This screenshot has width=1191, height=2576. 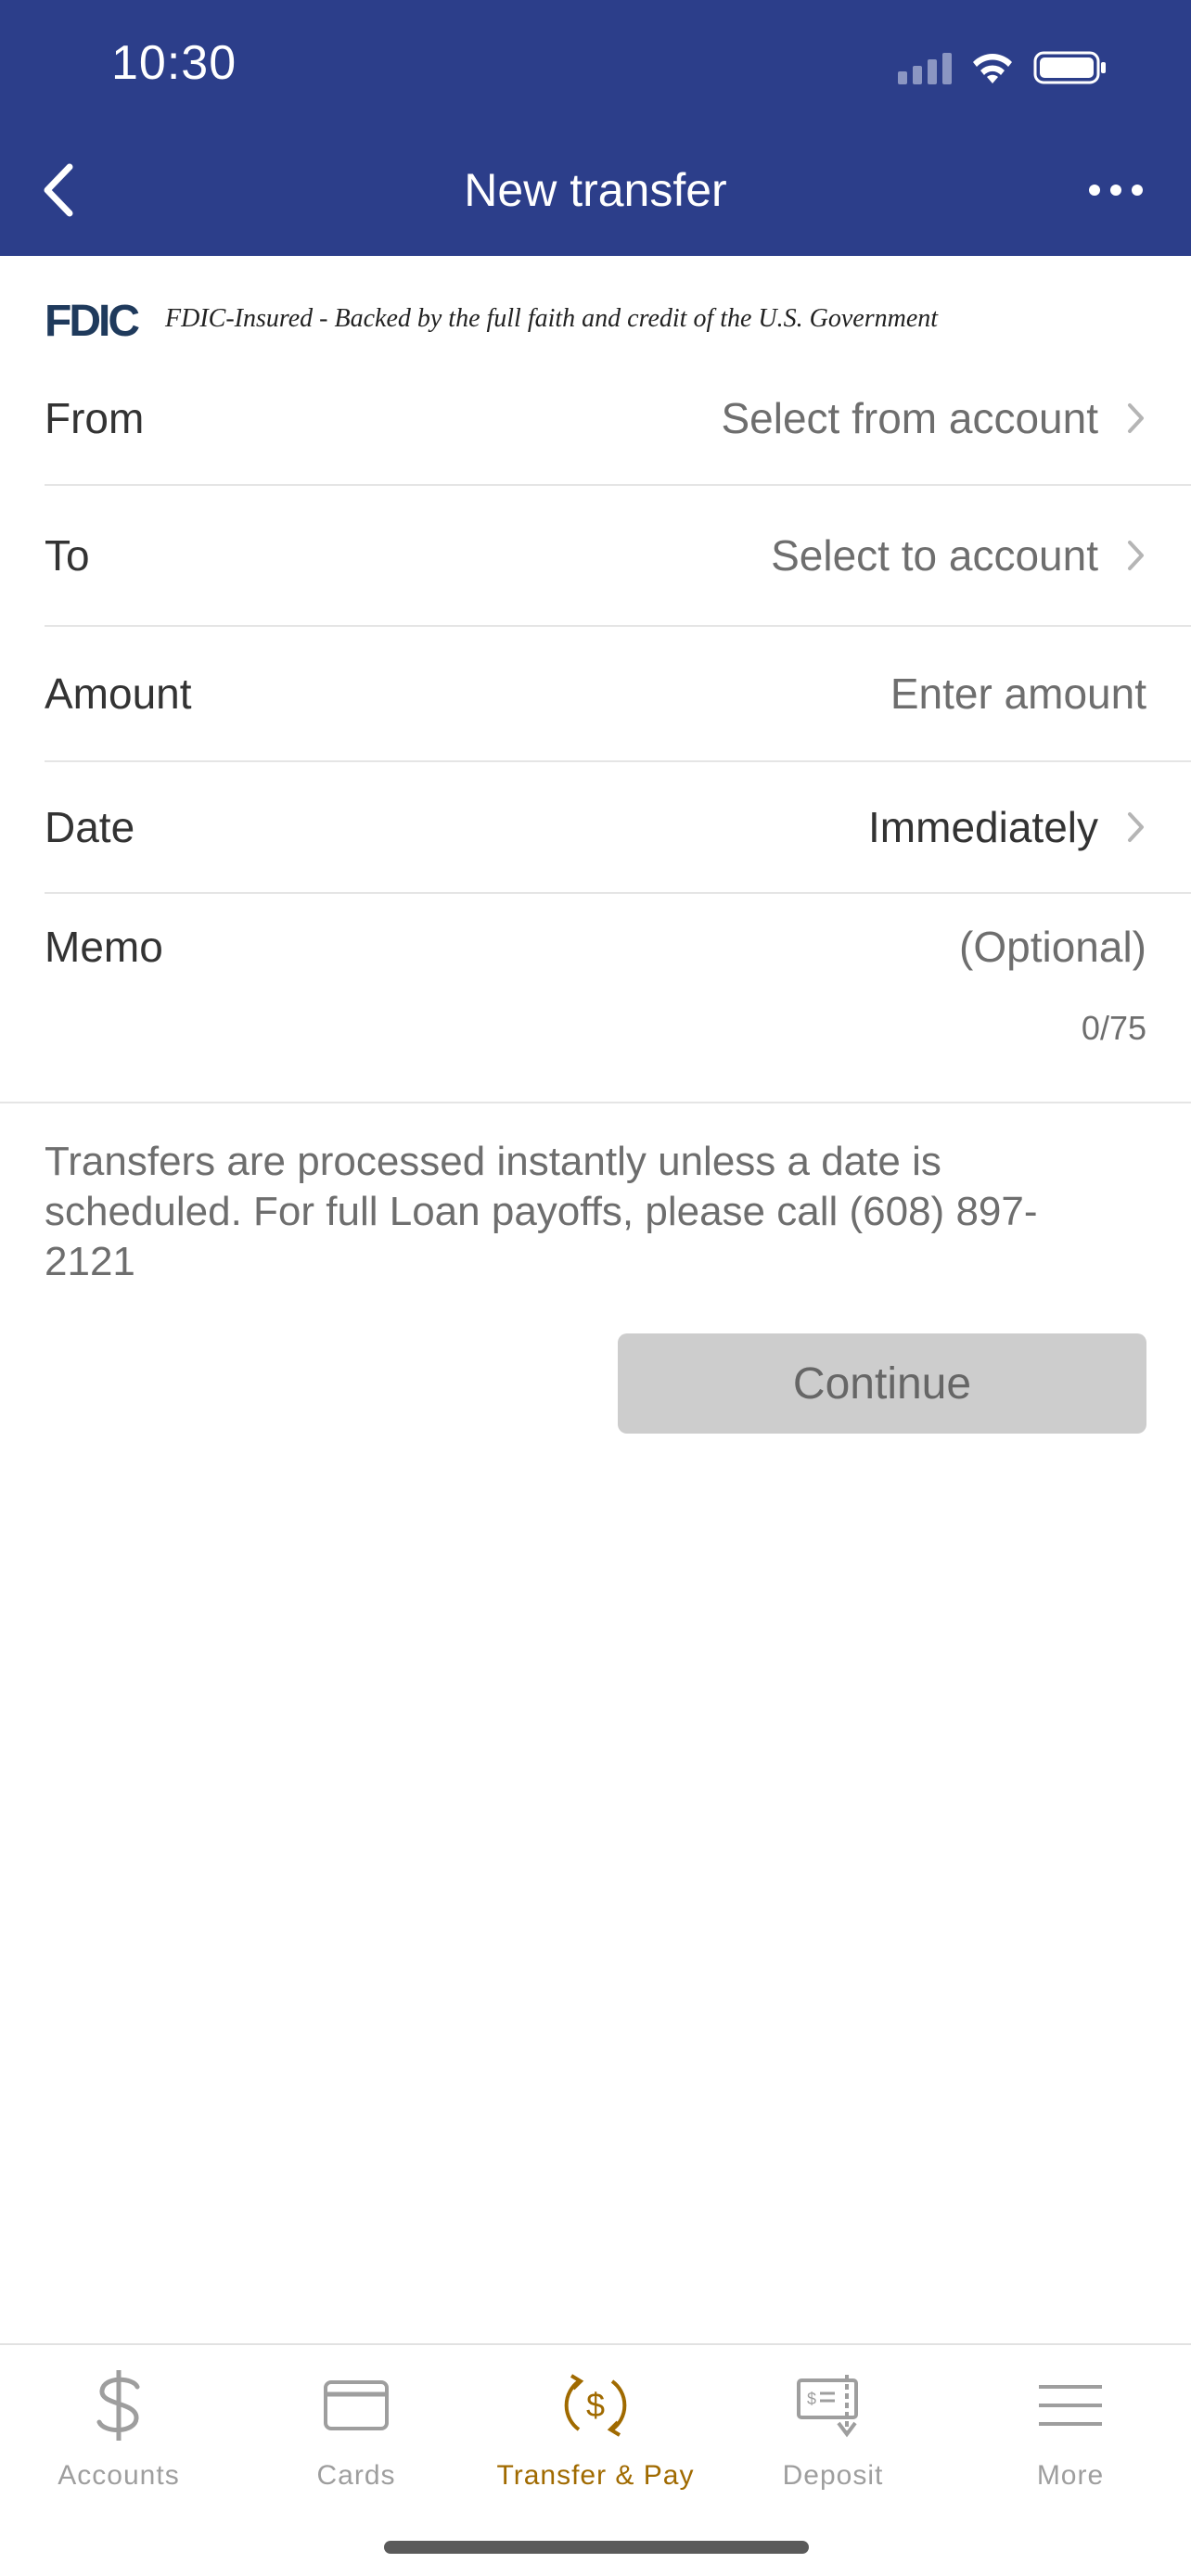 What do you see at coordinates (1070, 2475) in the screenshot?
I see `tab-label: More` at bounding box center [1070, 2475].